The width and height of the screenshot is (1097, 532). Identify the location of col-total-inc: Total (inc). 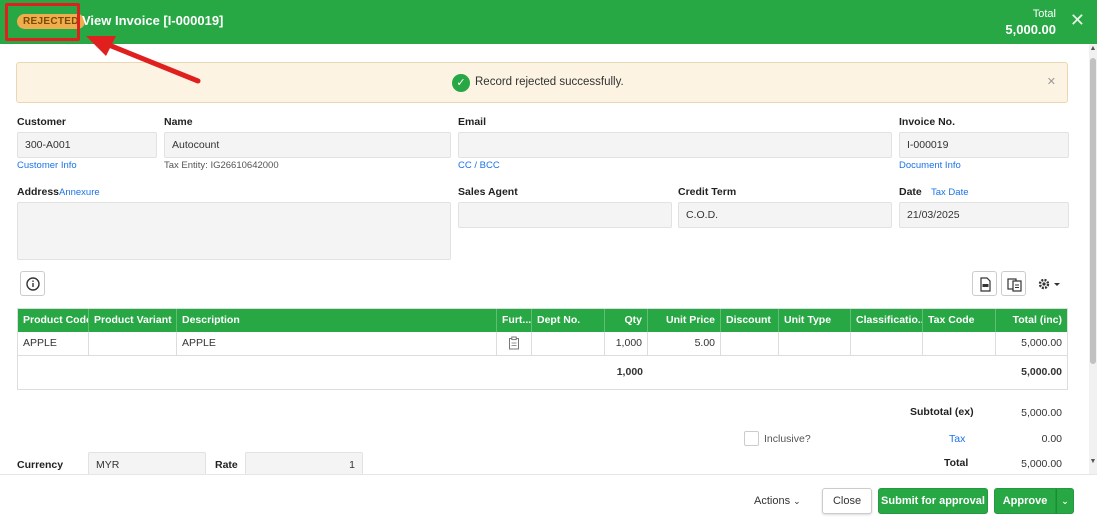
(1031, 320).